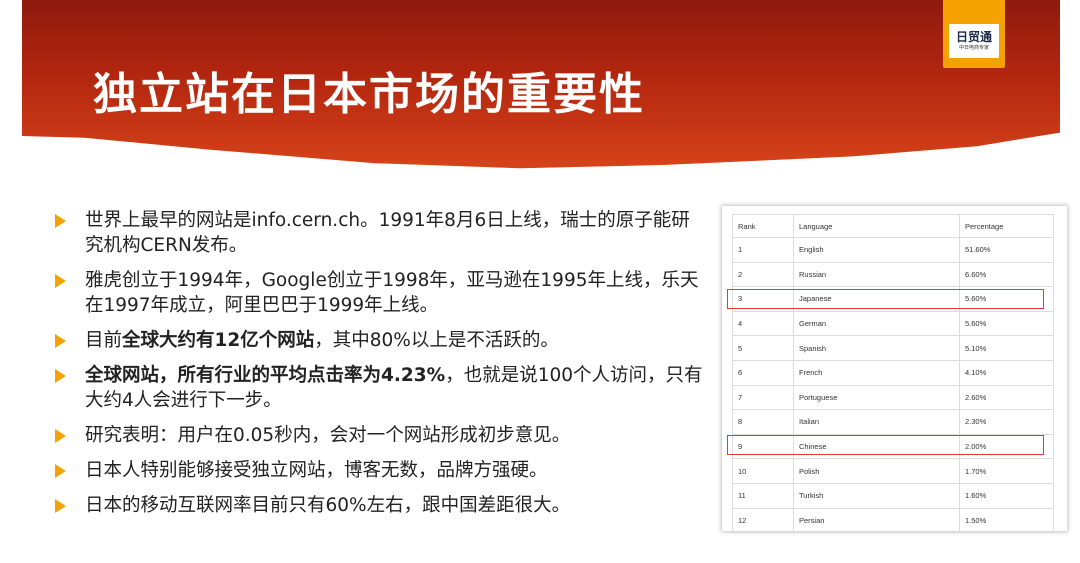 This screenshot has height=563, width=1080. I want to click on bullet-item: 日本人特别能够接受独立网站，博客无数，品牌方强硬。, so click(380, 470).